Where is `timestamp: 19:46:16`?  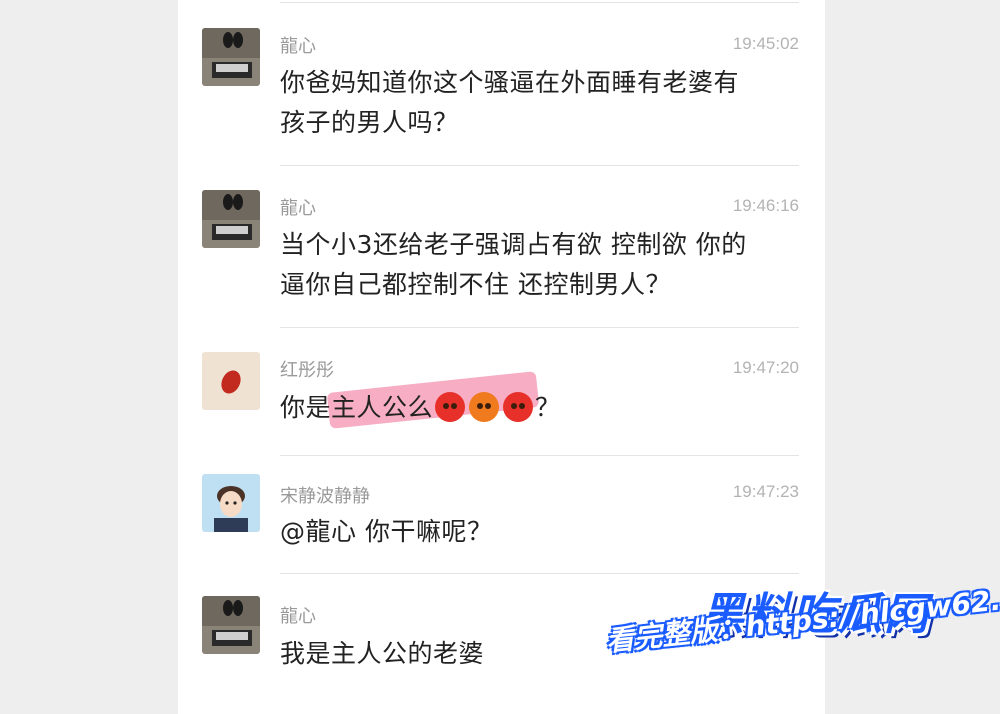 timestamp: 19:46:16 is located at coordinates (765, 205).